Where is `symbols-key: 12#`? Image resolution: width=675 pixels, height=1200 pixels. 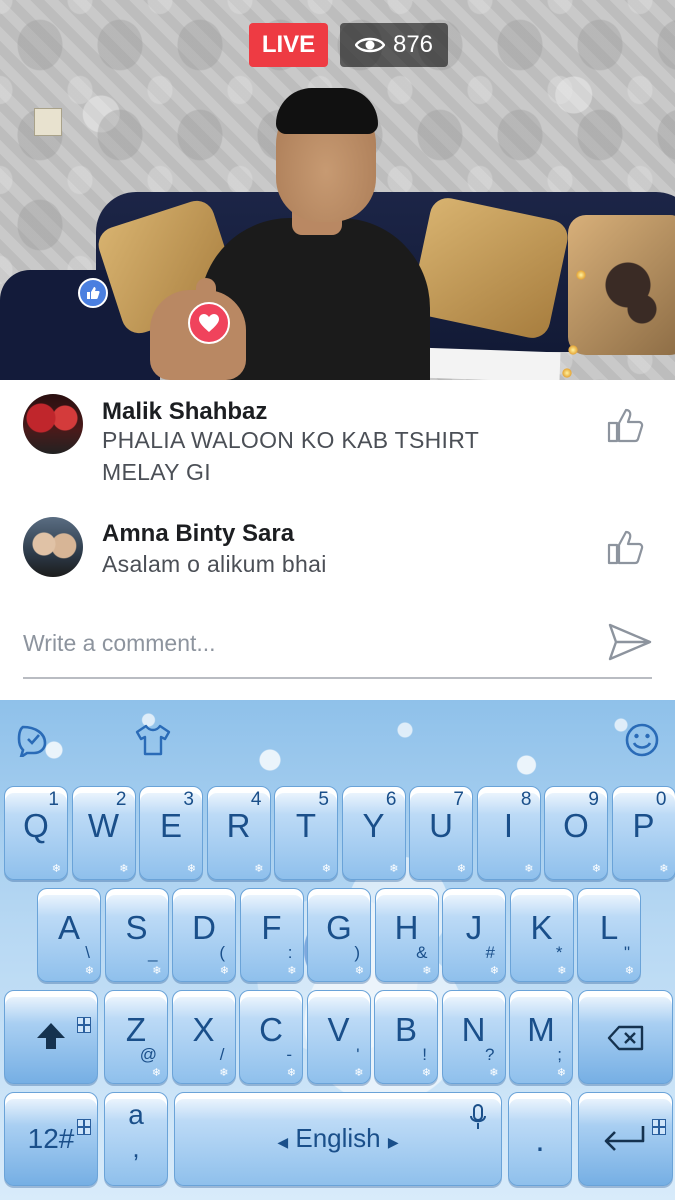 symbols-key: 12# is located at coordinates (51, 1139).